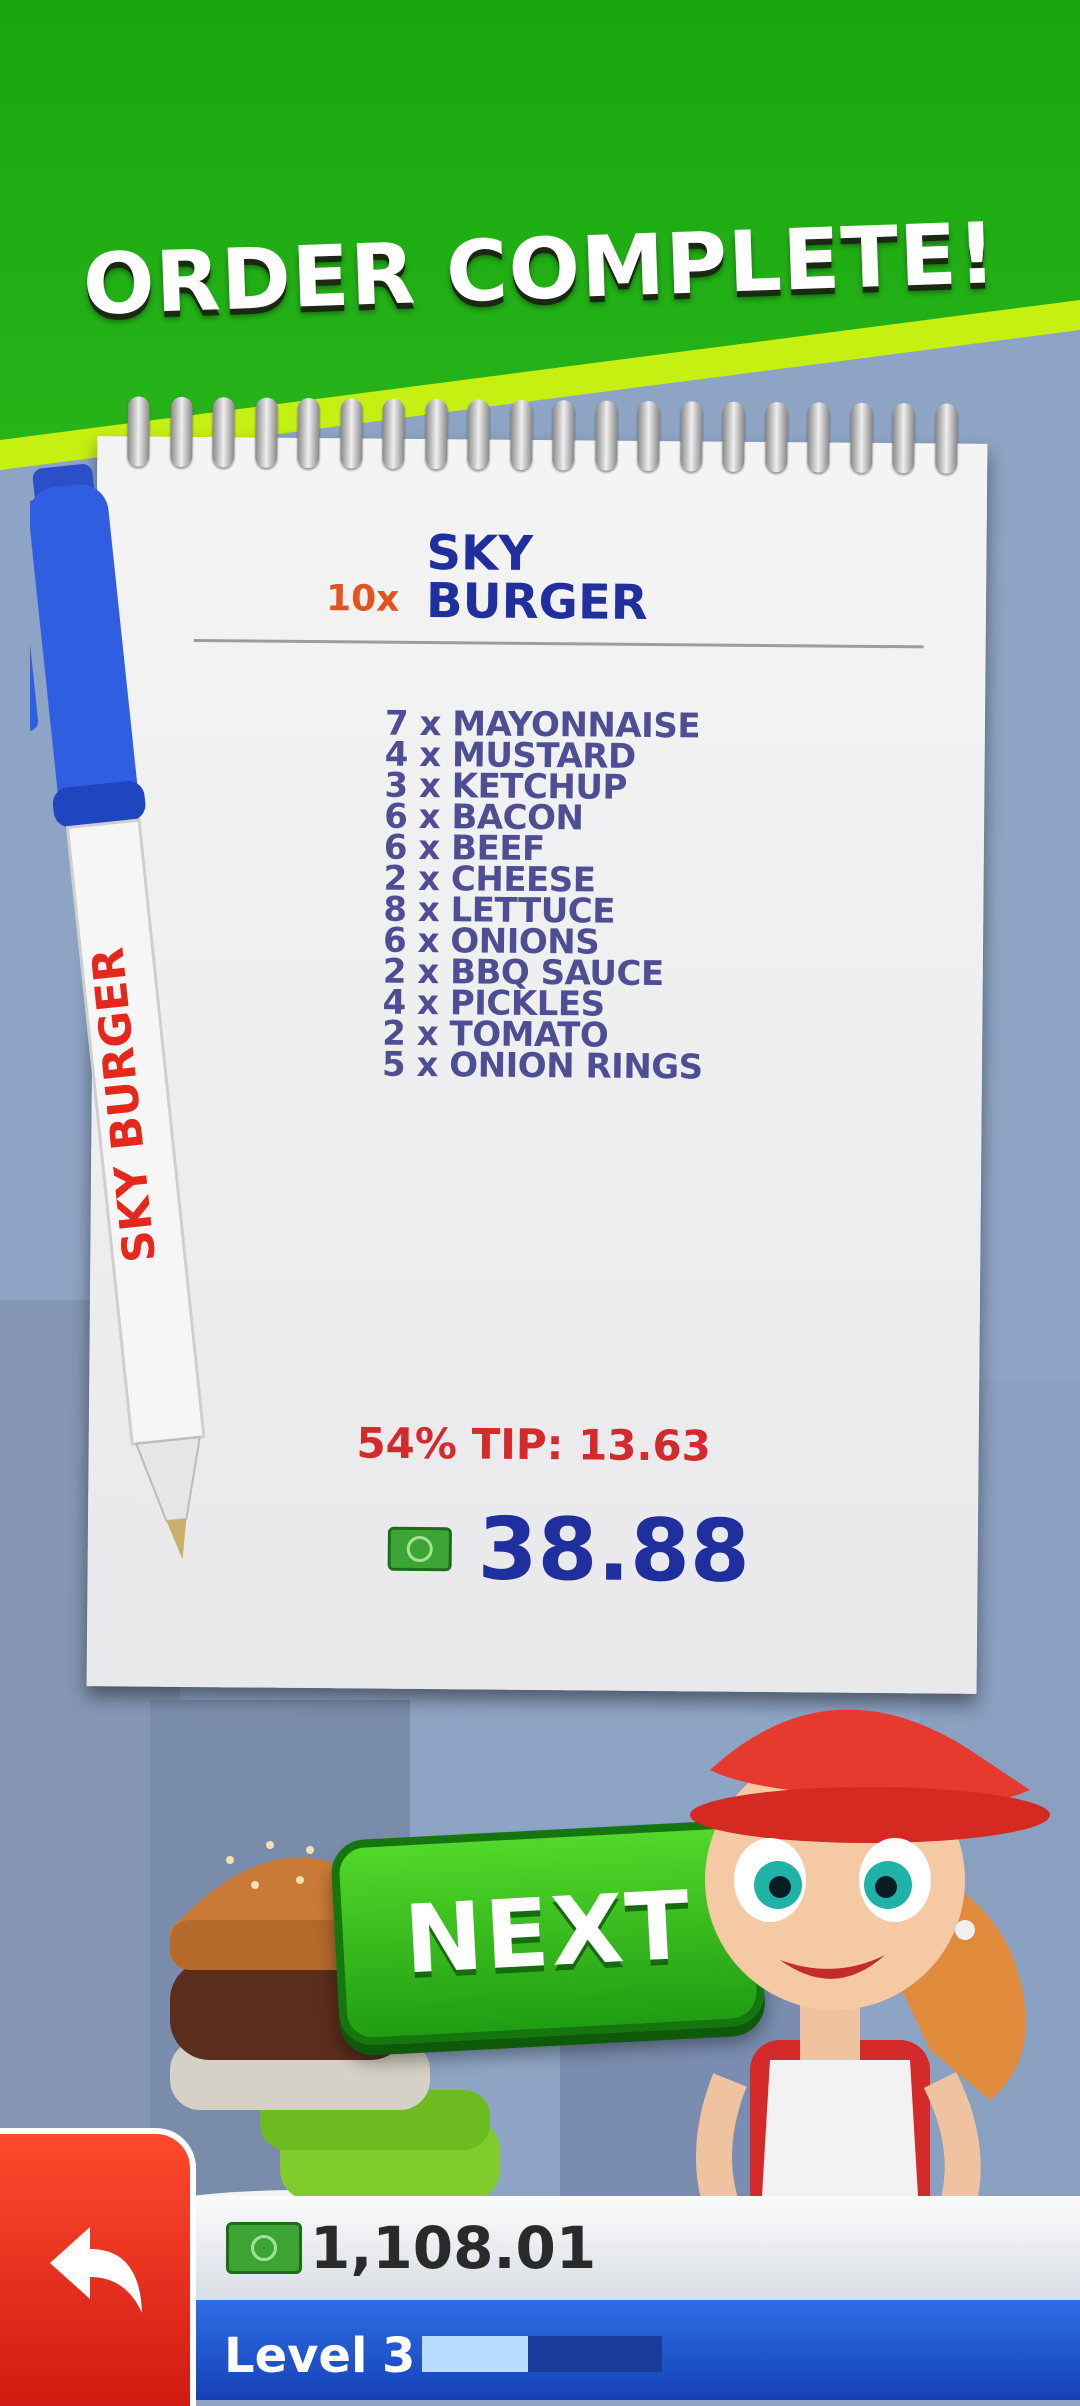 The image size is (1080, 2406). I want to click on ingredient-item: 5 x ONION RINGS, so click(542, 1066).